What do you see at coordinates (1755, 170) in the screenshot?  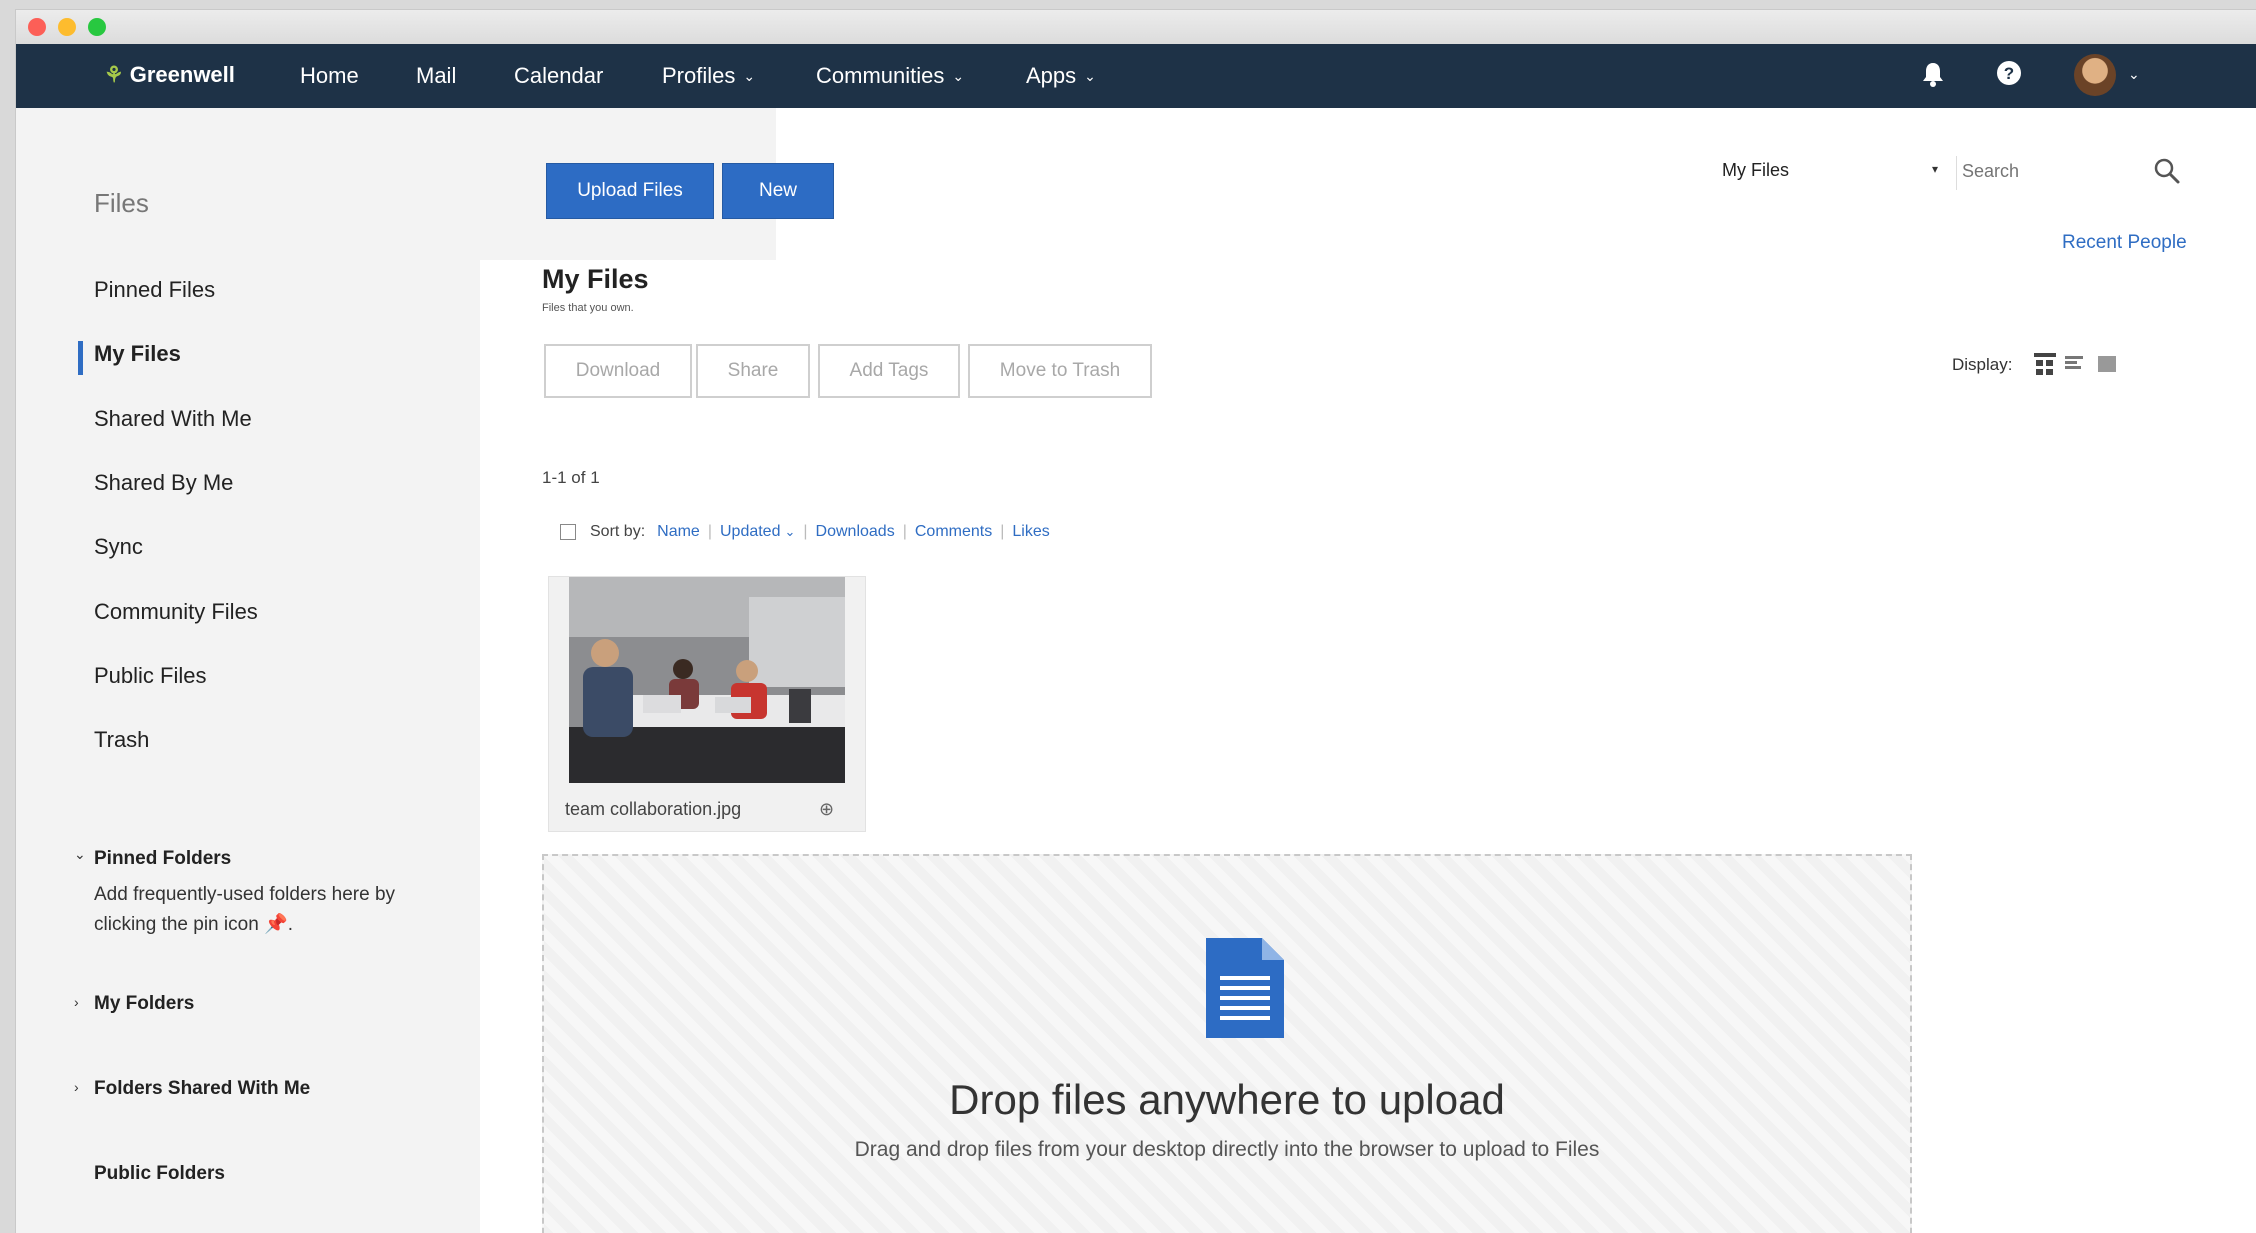 I see `search-scope-select: My Files` at bounding box center [1755, 170].